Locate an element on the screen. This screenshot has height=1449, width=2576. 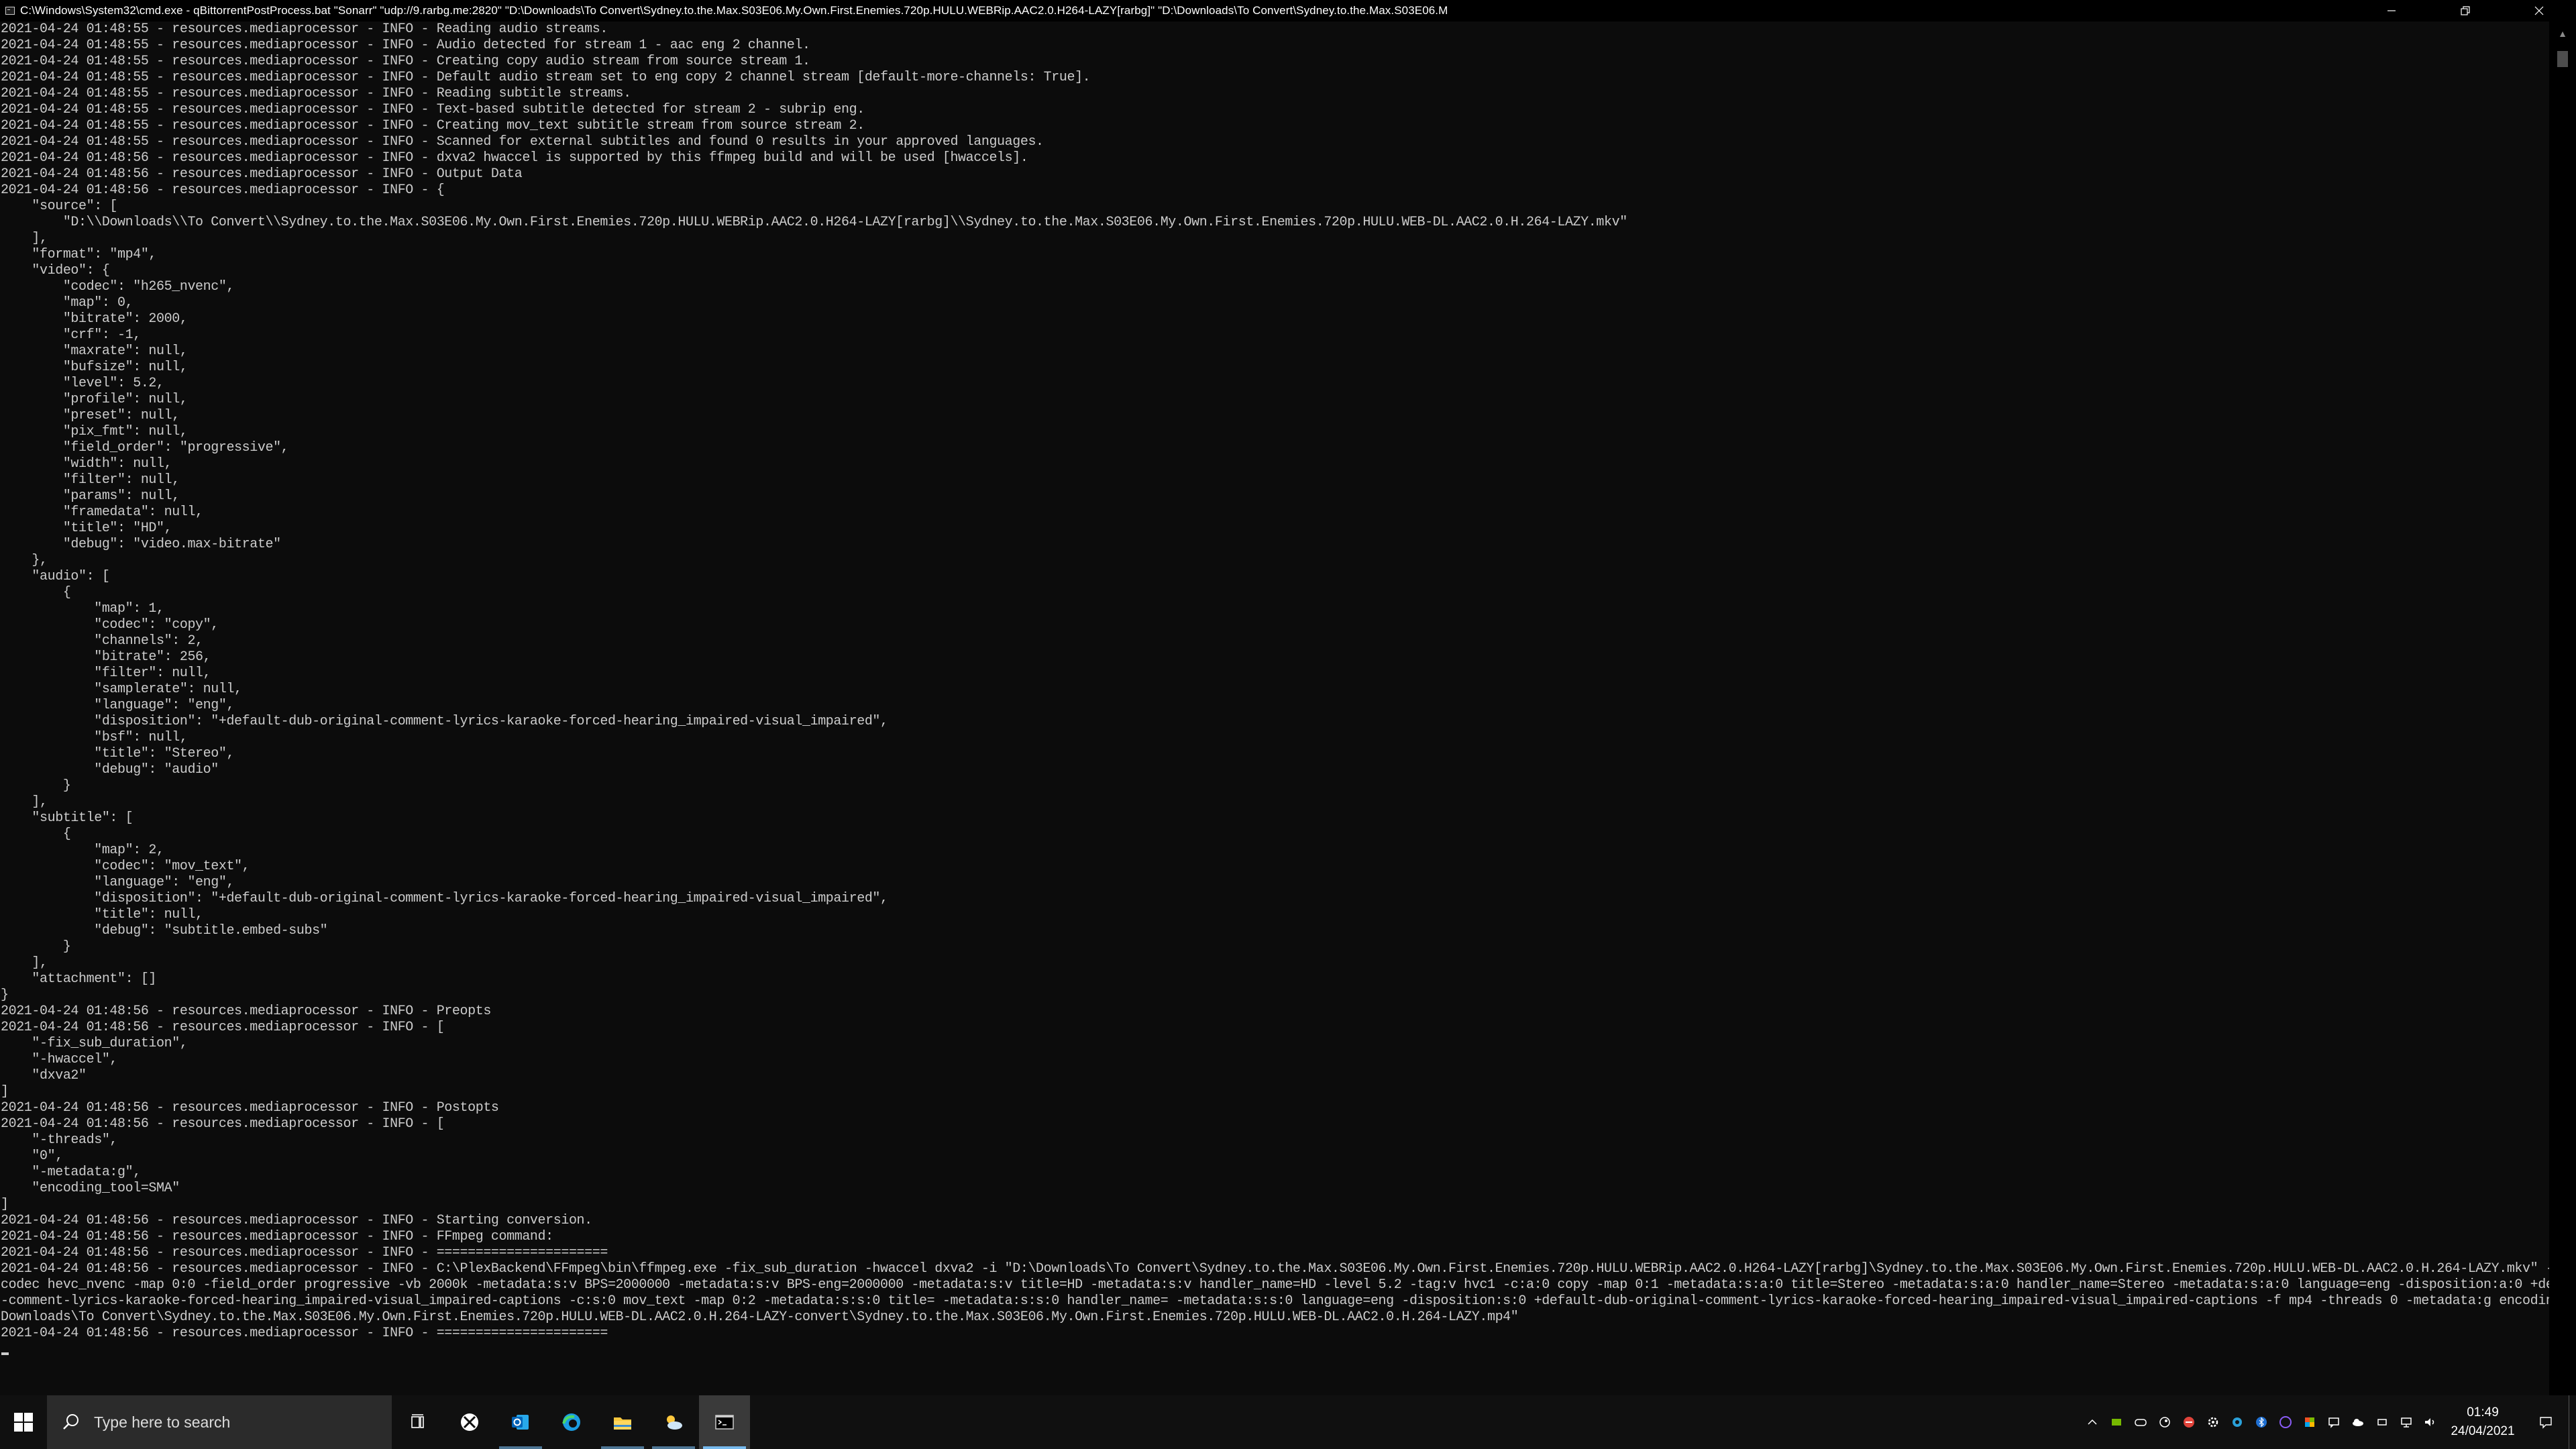
start-button is located at coordinates (23, 1422).